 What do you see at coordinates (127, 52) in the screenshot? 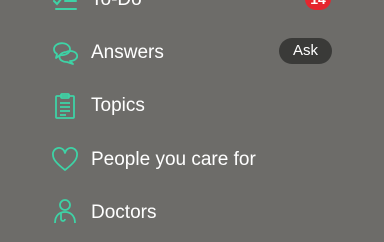
I see `menu-item-label: Answers` at bounding box center [127, 52].